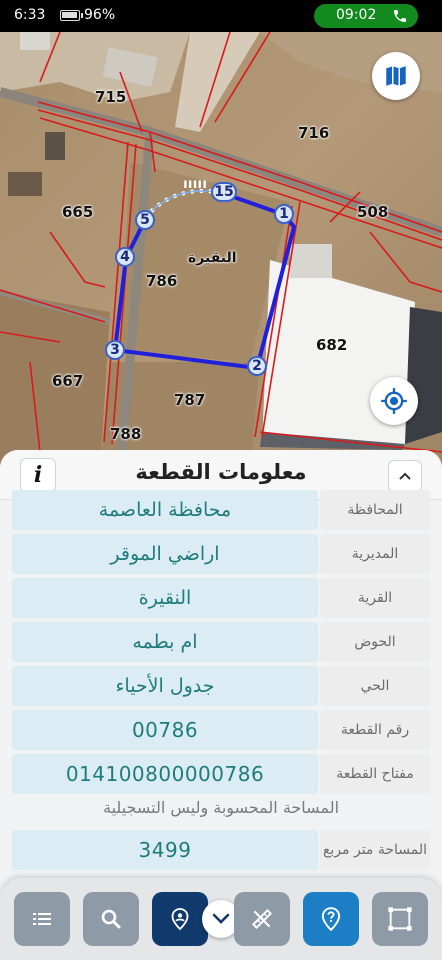  I want to click on measure-tool-icon, so click(262, 919).